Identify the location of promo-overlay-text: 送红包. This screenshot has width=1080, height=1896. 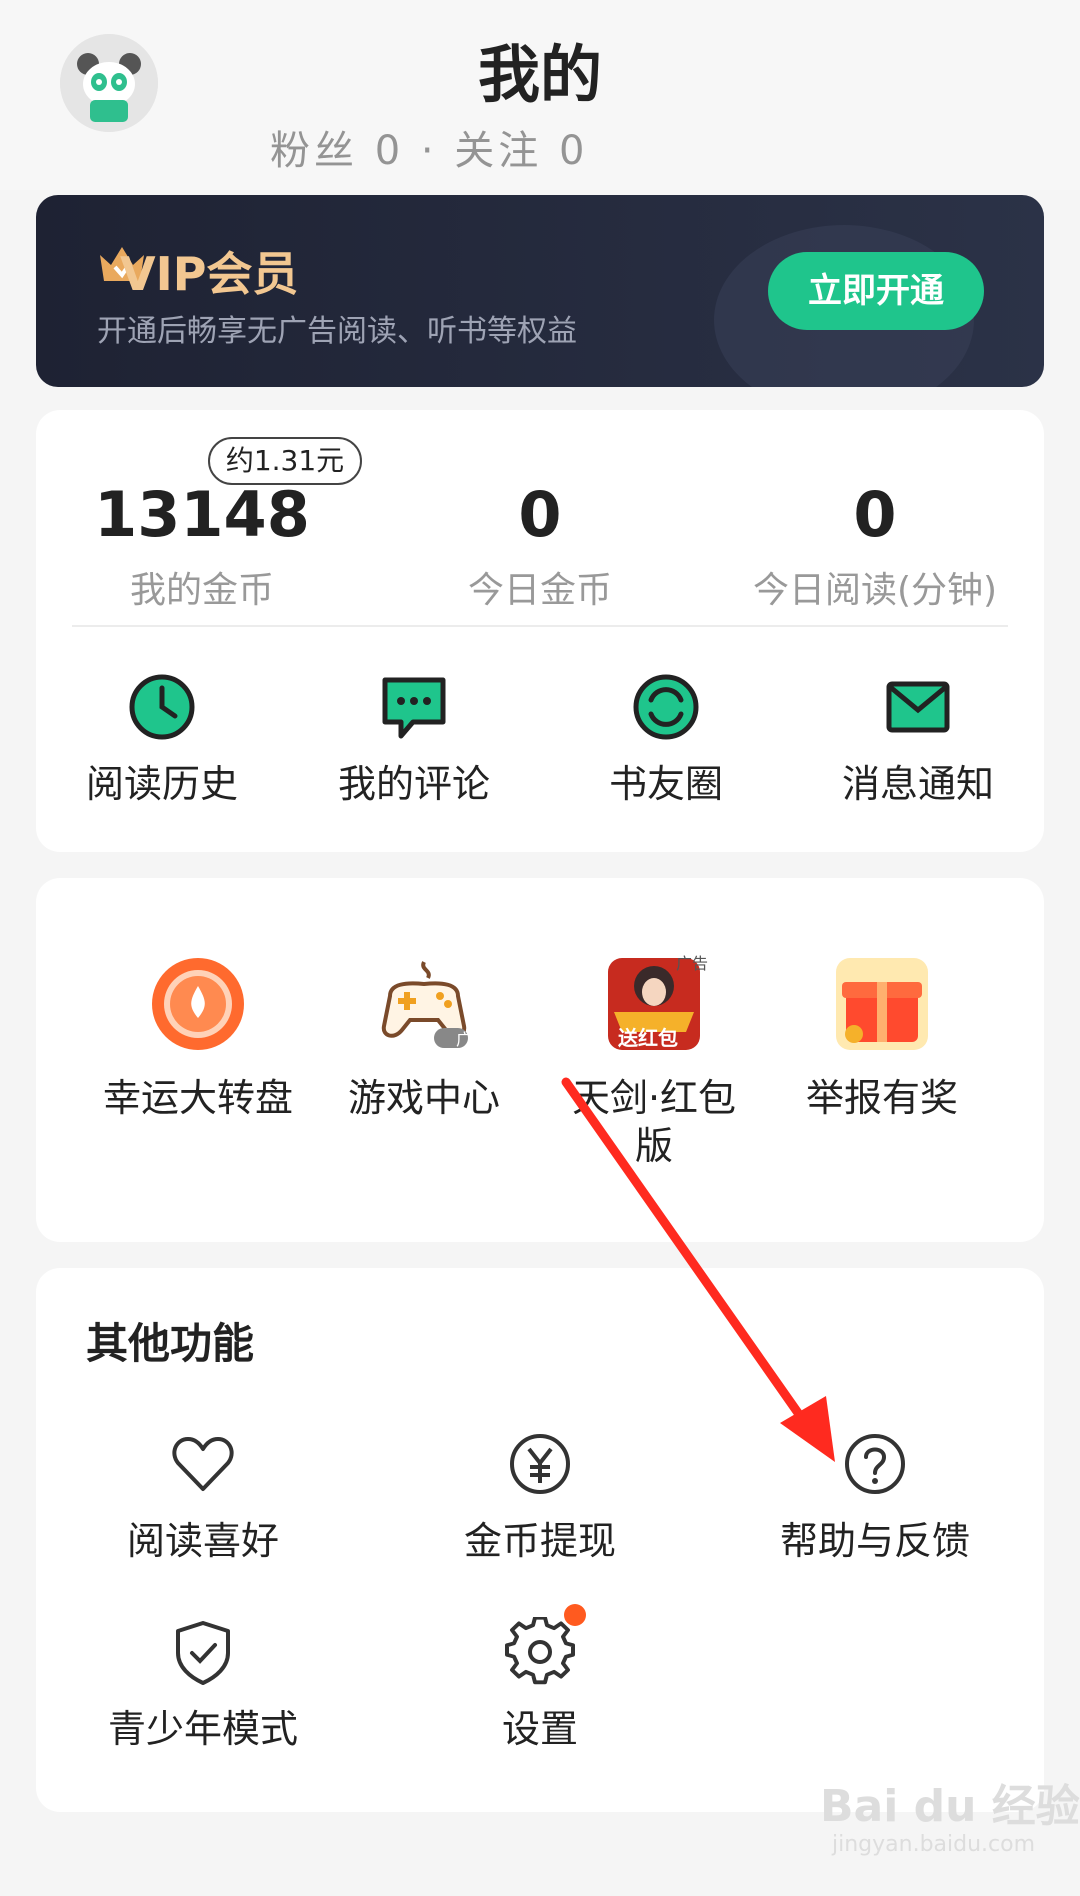
(648, 1038).